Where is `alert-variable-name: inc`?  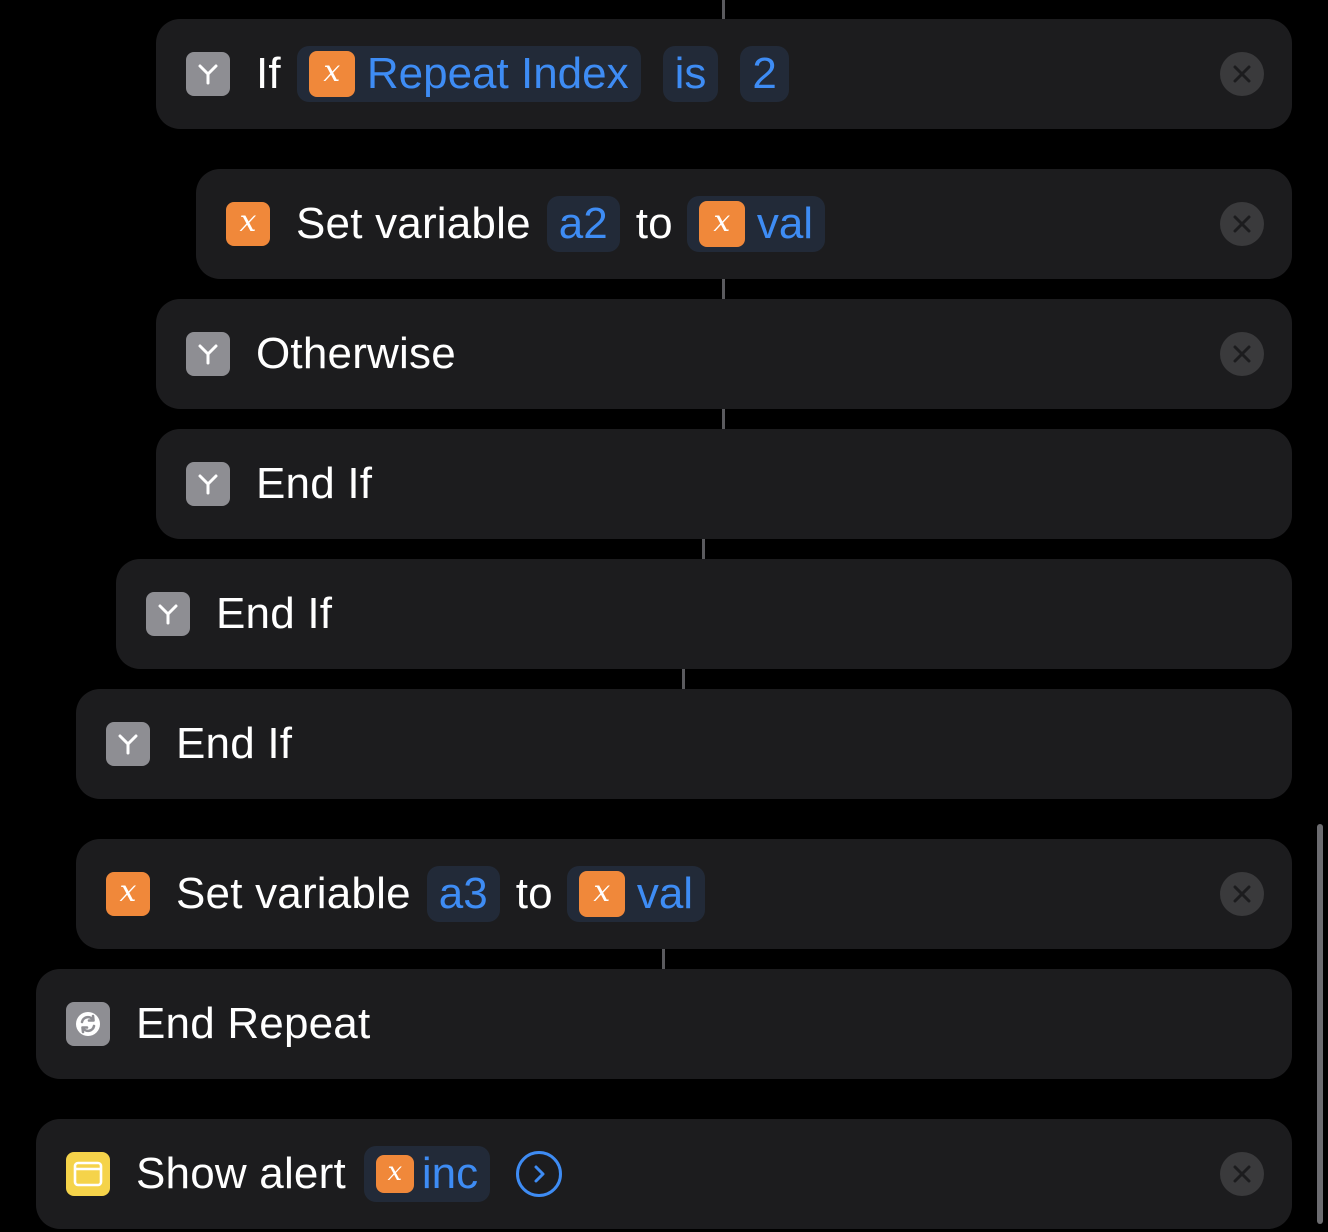 alert-variable-name: inc is located at coordinates (450, 1173).